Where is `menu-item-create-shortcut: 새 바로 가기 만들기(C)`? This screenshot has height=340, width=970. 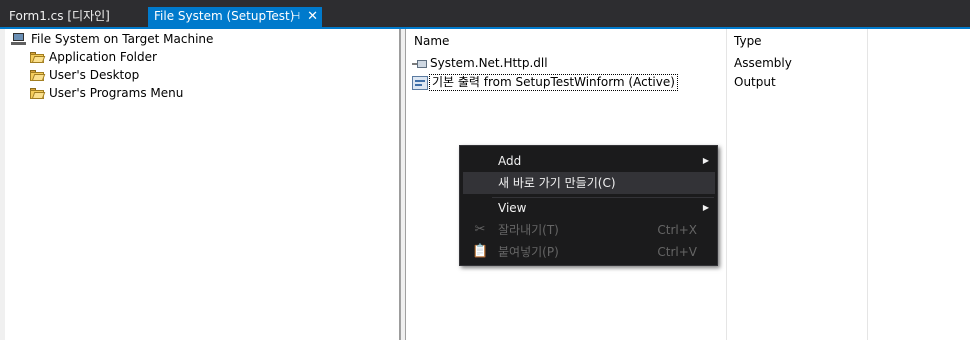 menu-item-create-shortcut: 새 바로 가기 만들기(C) is located at coordinates (589, 183).